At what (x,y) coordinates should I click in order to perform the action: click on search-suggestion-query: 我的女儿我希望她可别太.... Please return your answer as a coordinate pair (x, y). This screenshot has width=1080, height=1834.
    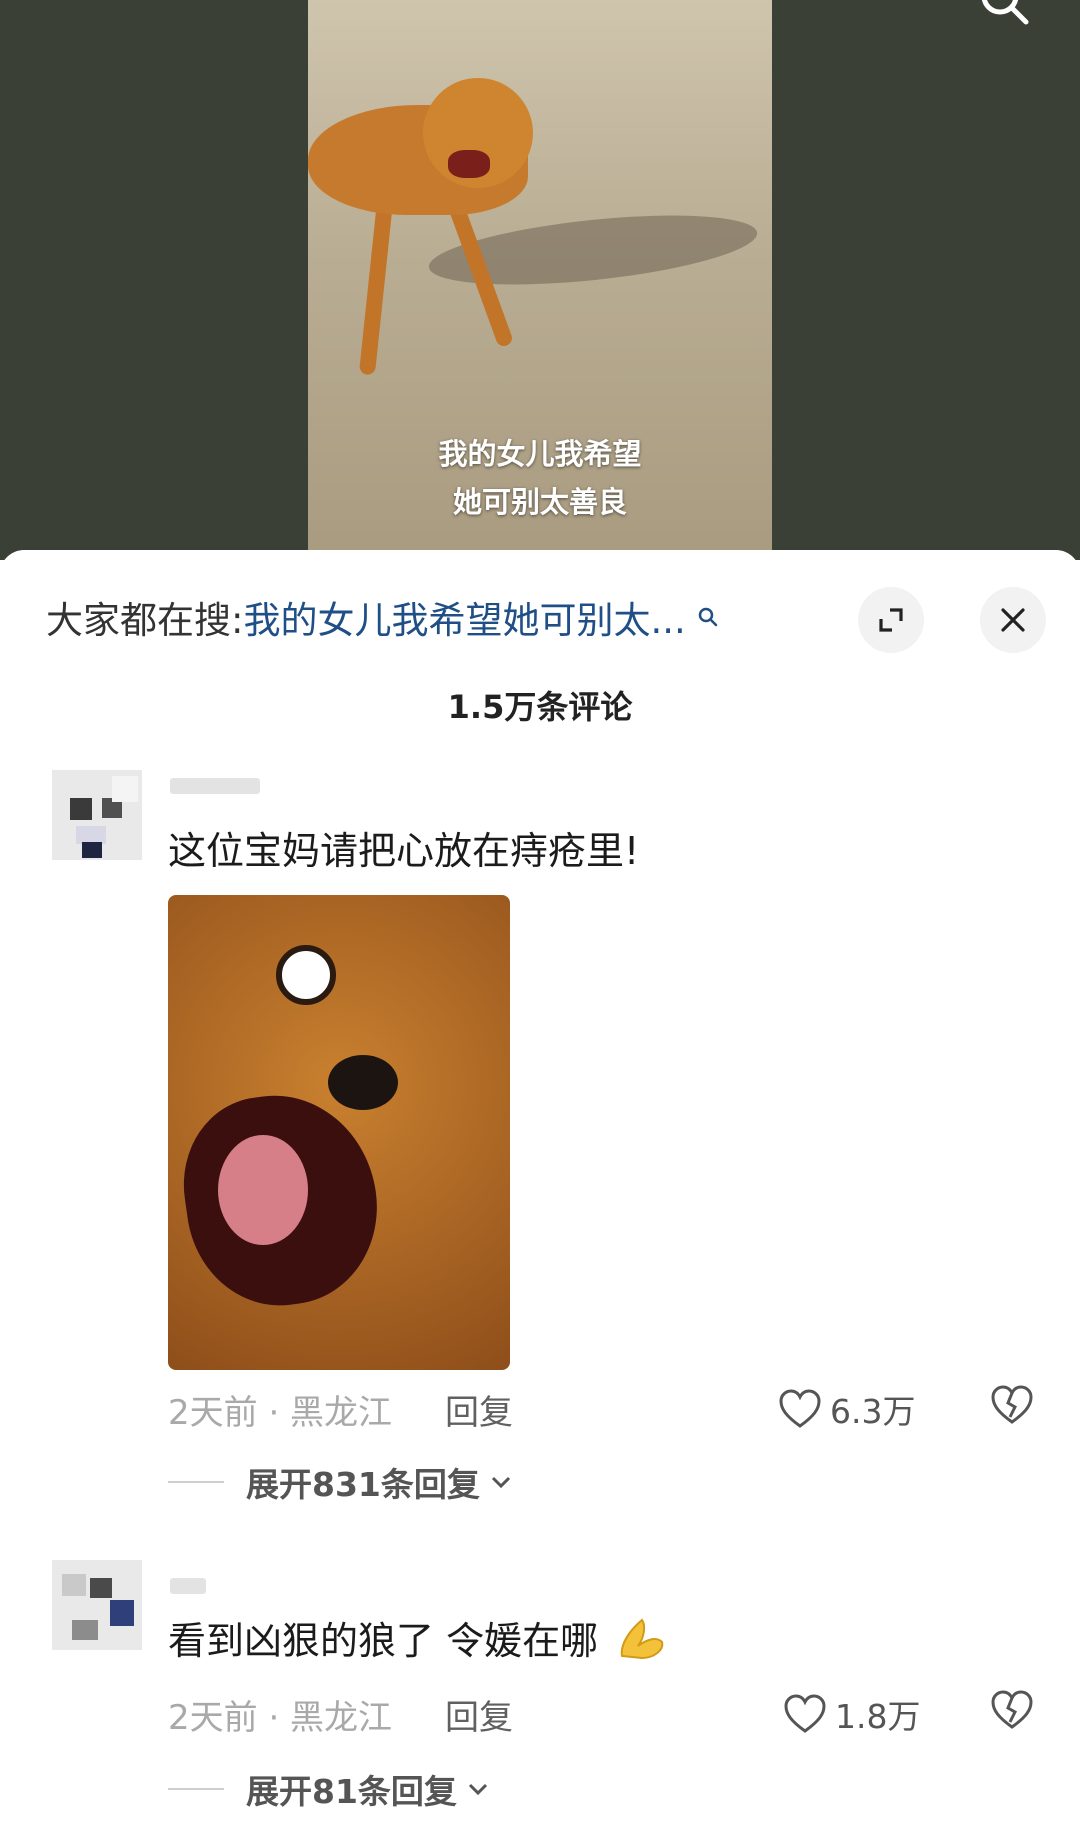
    Looking at the image, I should click on (464, 617).